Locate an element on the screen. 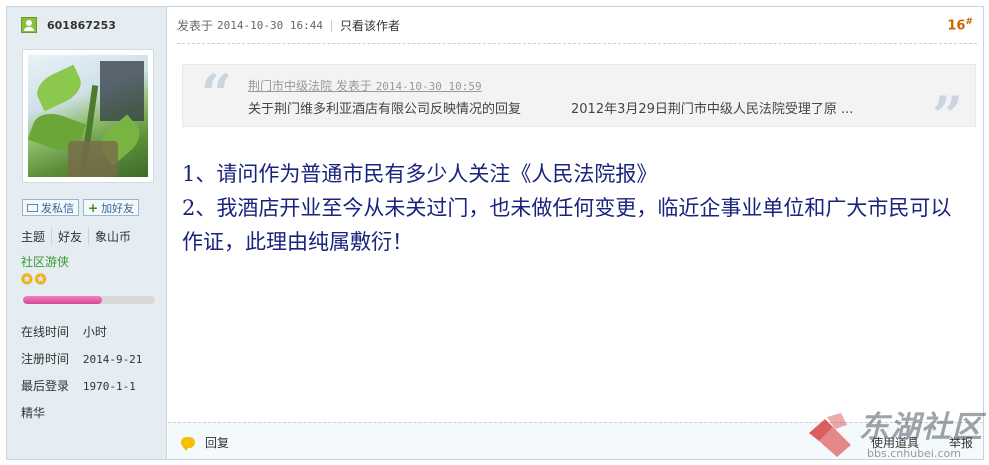 This screenshot has height=465, width=989. online-time-row: 在线时间 小时 is located at coordinates (64, 331).